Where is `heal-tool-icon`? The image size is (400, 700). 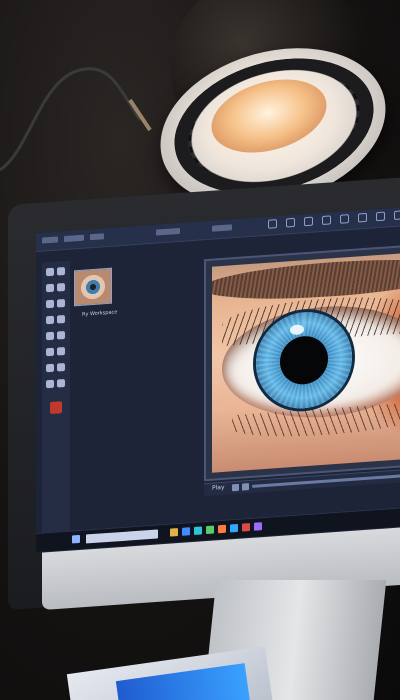
heal-tool-icon is located at coordinates (61, 319).